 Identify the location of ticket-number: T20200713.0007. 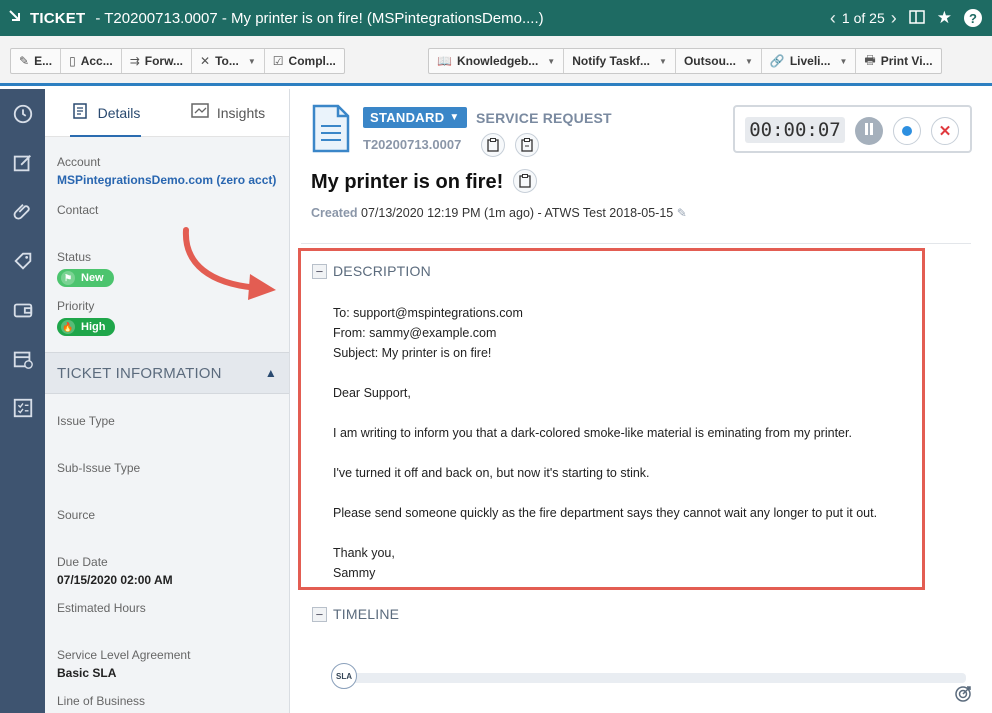
(412, 144).